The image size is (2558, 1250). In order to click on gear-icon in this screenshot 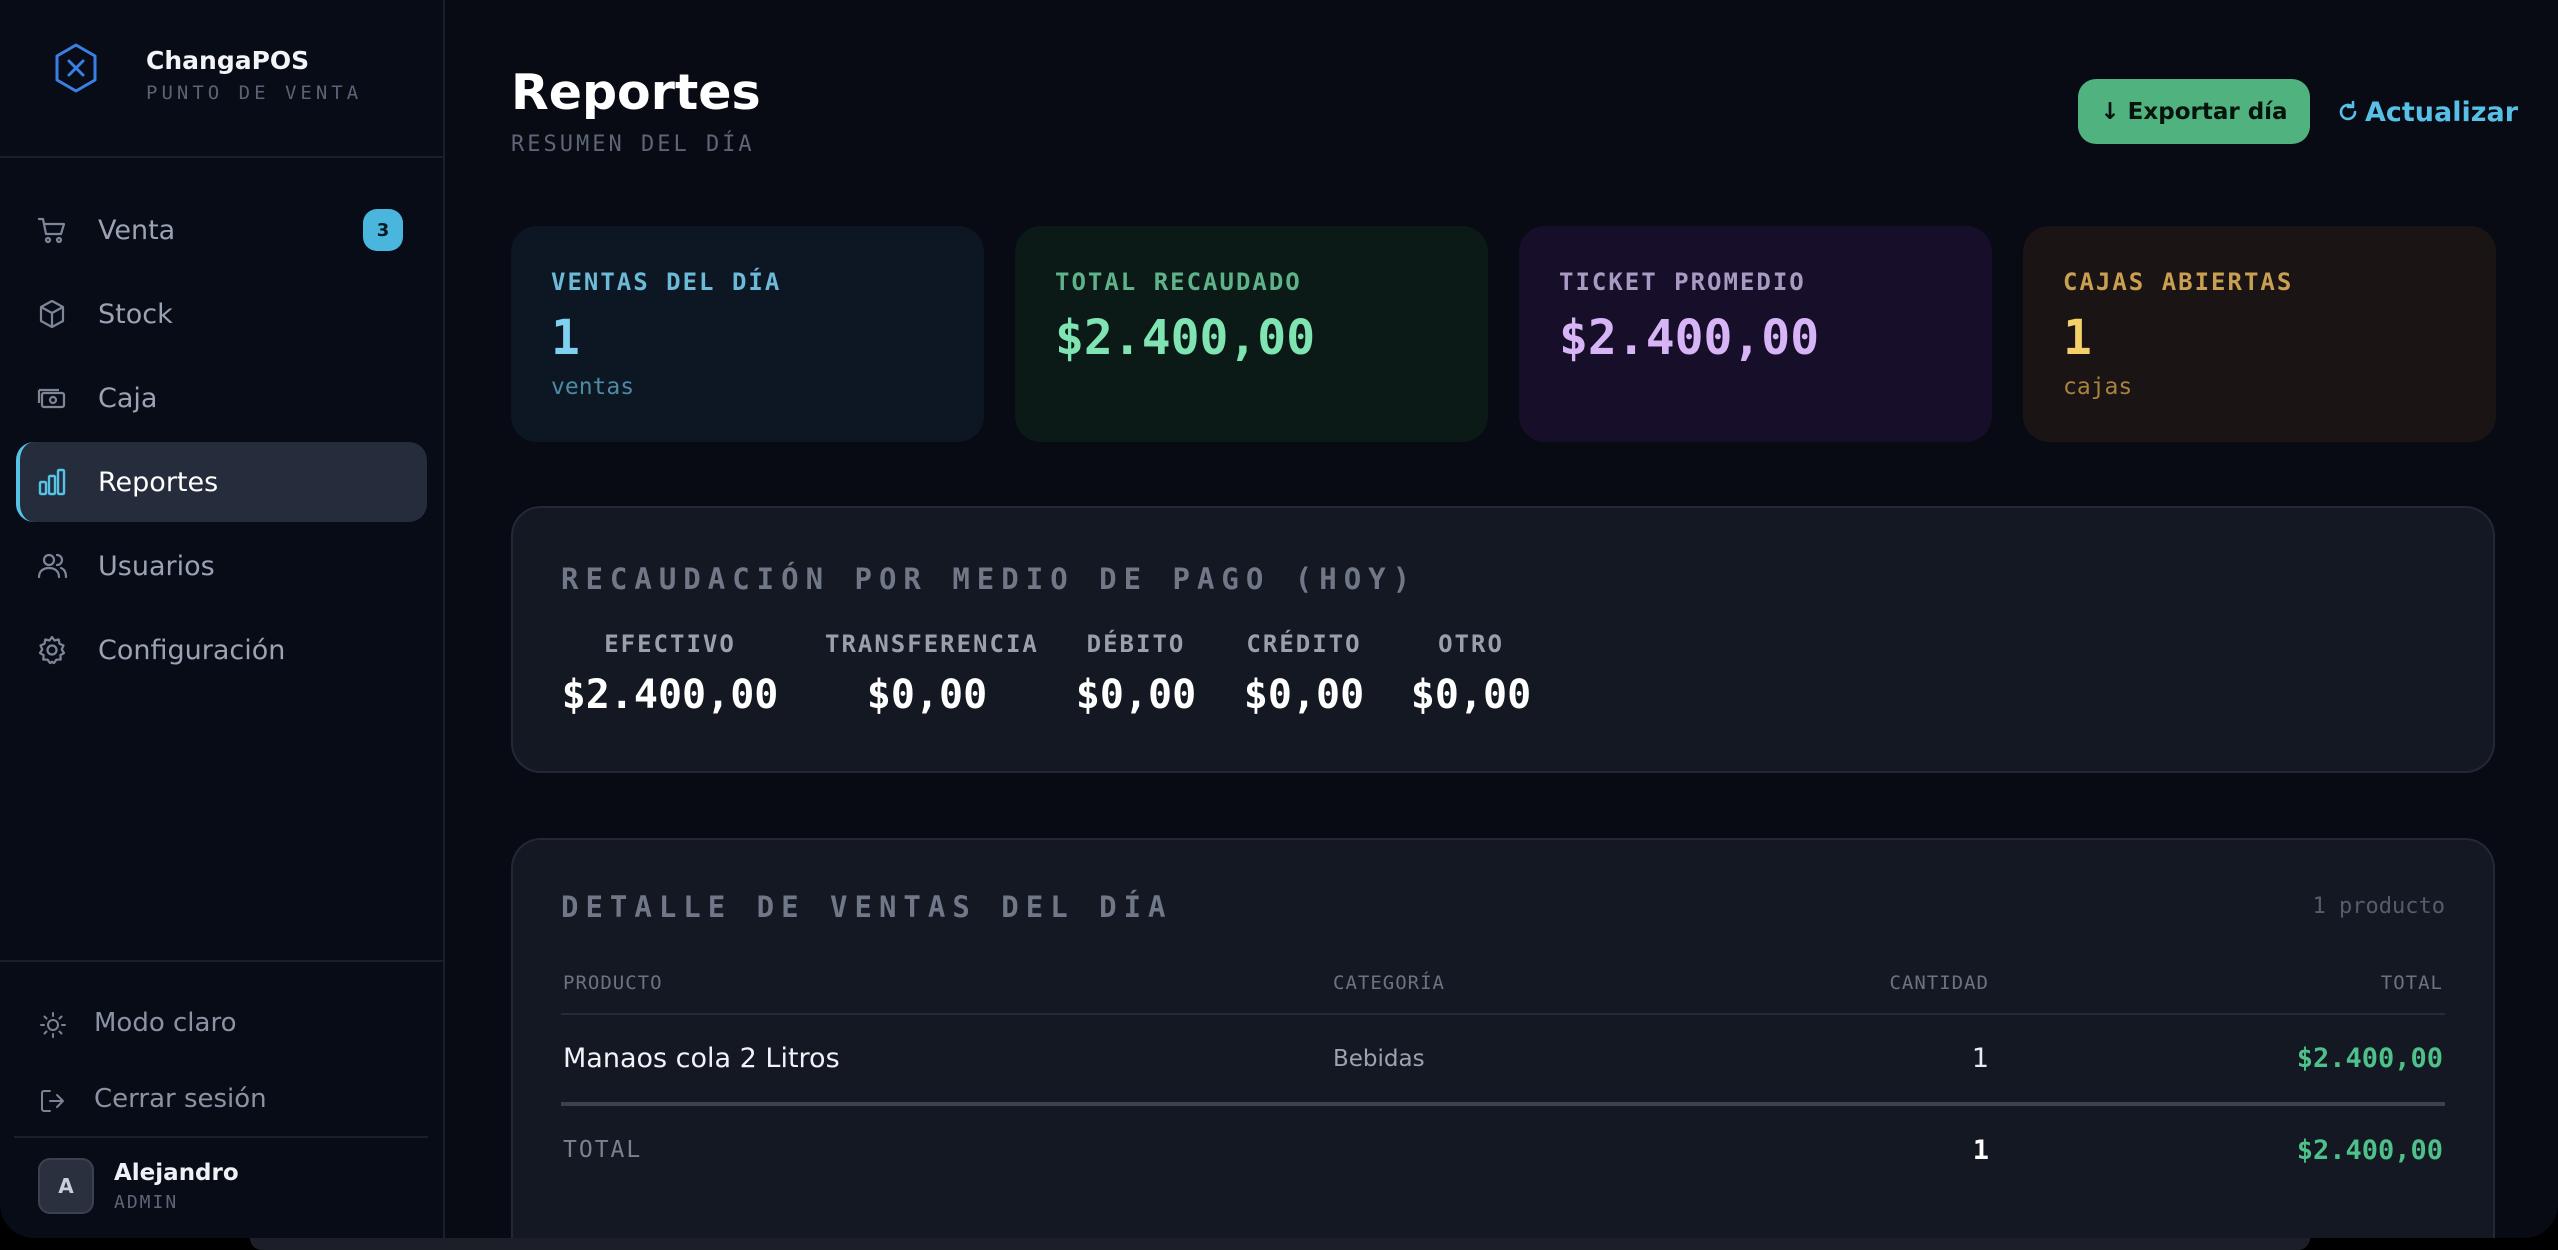, I will do `click(52, 650)`.